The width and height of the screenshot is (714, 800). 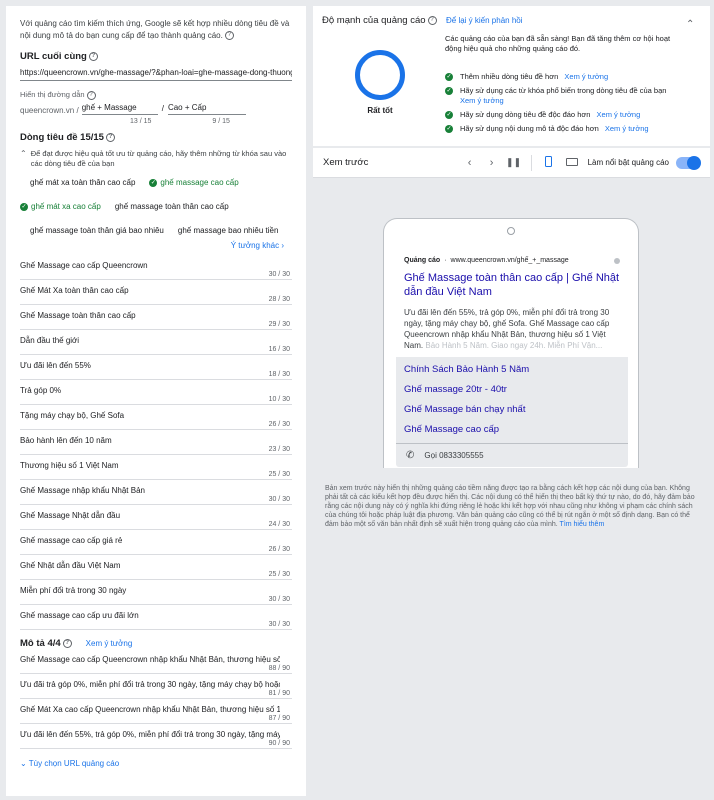 What do you see at coordinates (84, 265) in the screenshot?
I see `headline-input: Ghế Massage cao cấp Queencrown` at bounding box center [84, 265].